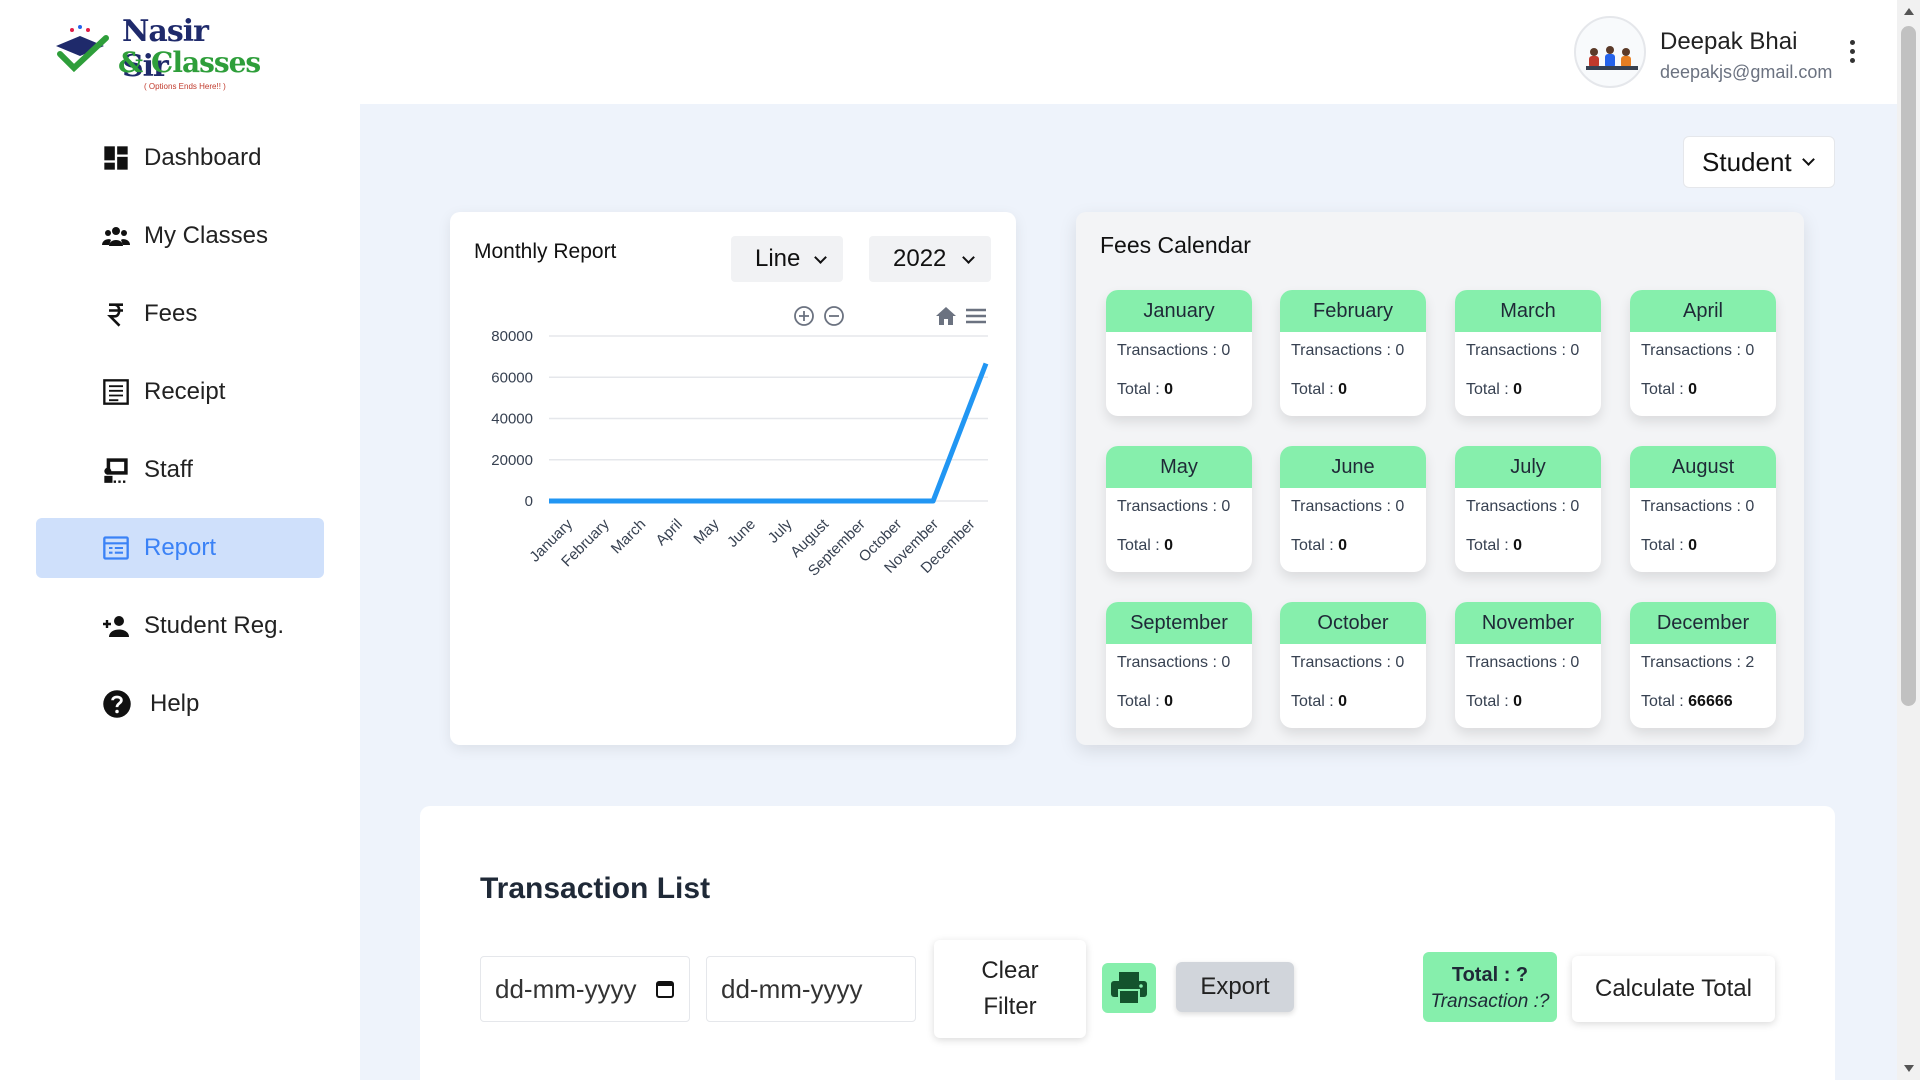 This screenshot has width=1920, height=1080. Describe the element at coordinates (1909, 1068) in the screenshot. I see `scroll-down-icon` at that location.